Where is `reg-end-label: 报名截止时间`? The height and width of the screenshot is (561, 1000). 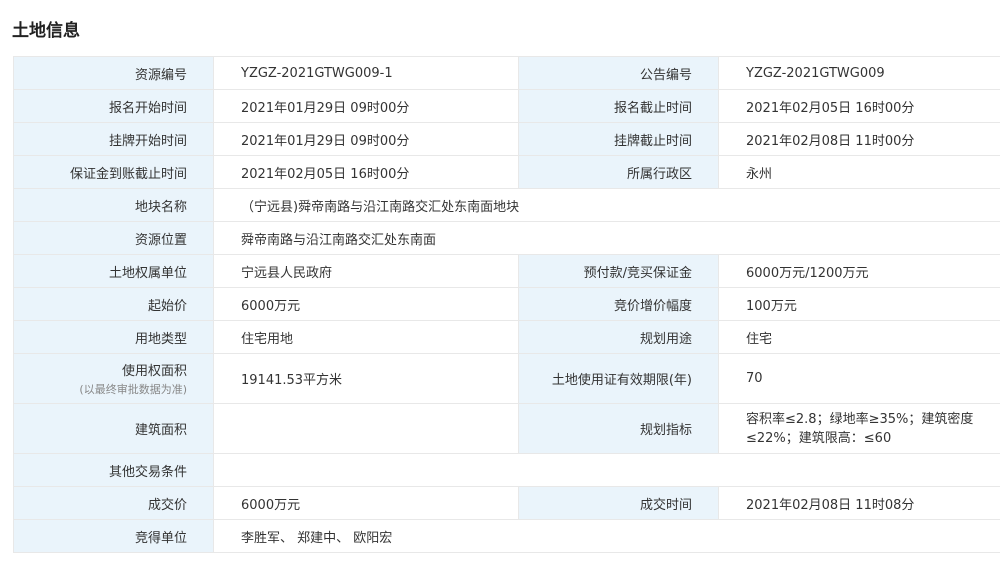
reg-end-label: 报名截止时间 is located at coordinates (618, 106).